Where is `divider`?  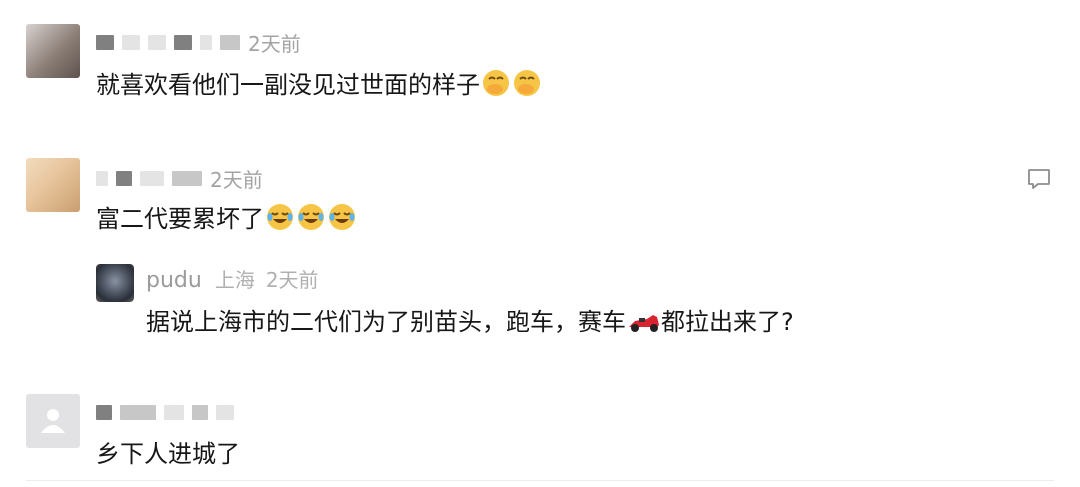 divider is located at coordinates (540, 480).